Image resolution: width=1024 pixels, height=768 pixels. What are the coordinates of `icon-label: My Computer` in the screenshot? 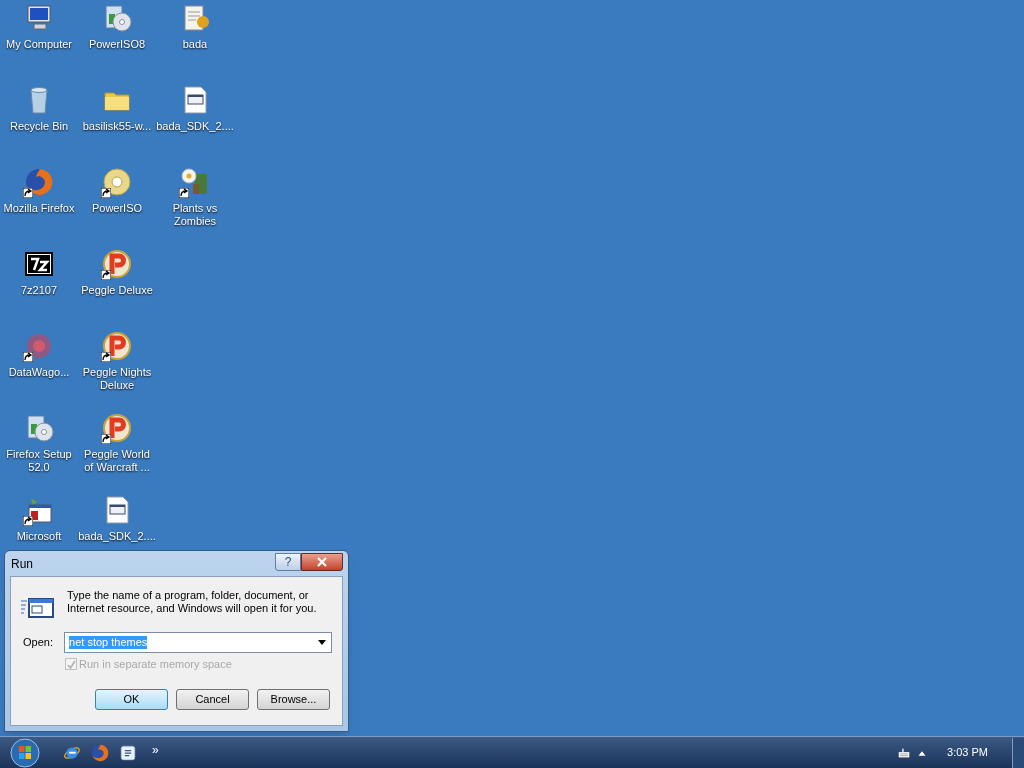 It's located at (39, 44).